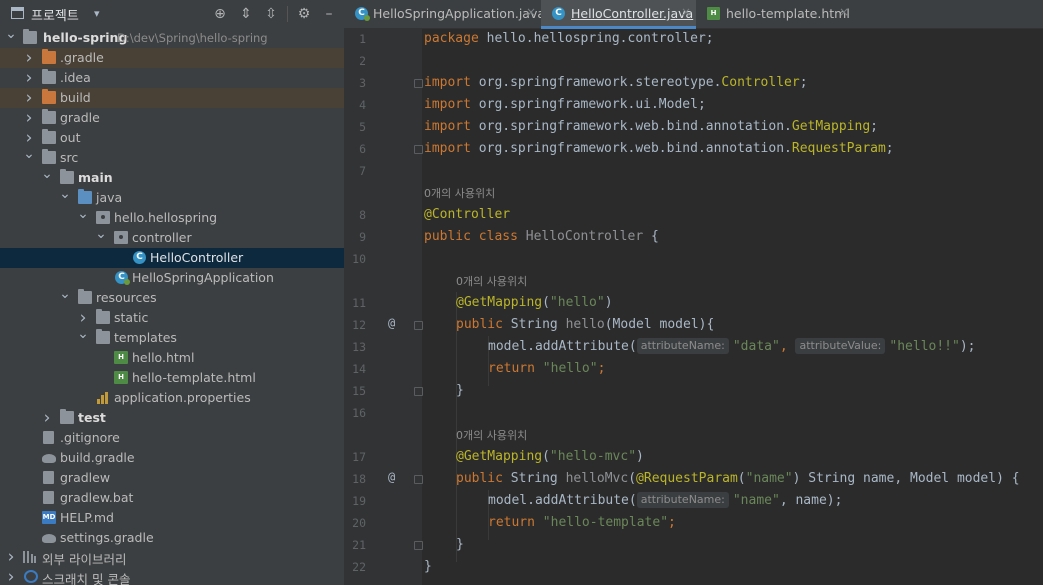 The image size is (1043, 585). Describe the element at coordinates (84, 559) in the screenshot. I see `tree-item-label: 외부 라이브러리` at that location.